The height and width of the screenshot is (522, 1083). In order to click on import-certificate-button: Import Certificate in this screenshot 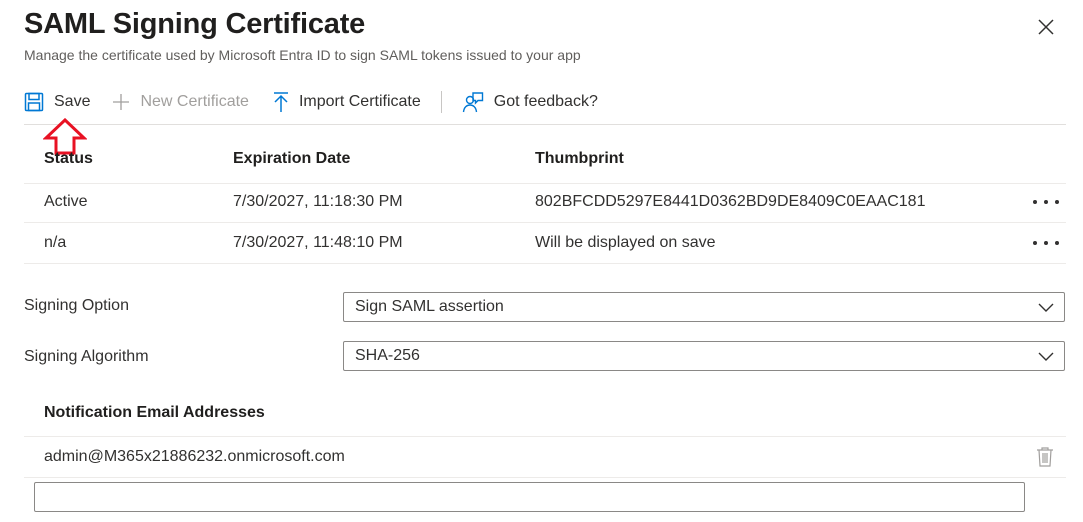, I will do `click(347, 102)`.